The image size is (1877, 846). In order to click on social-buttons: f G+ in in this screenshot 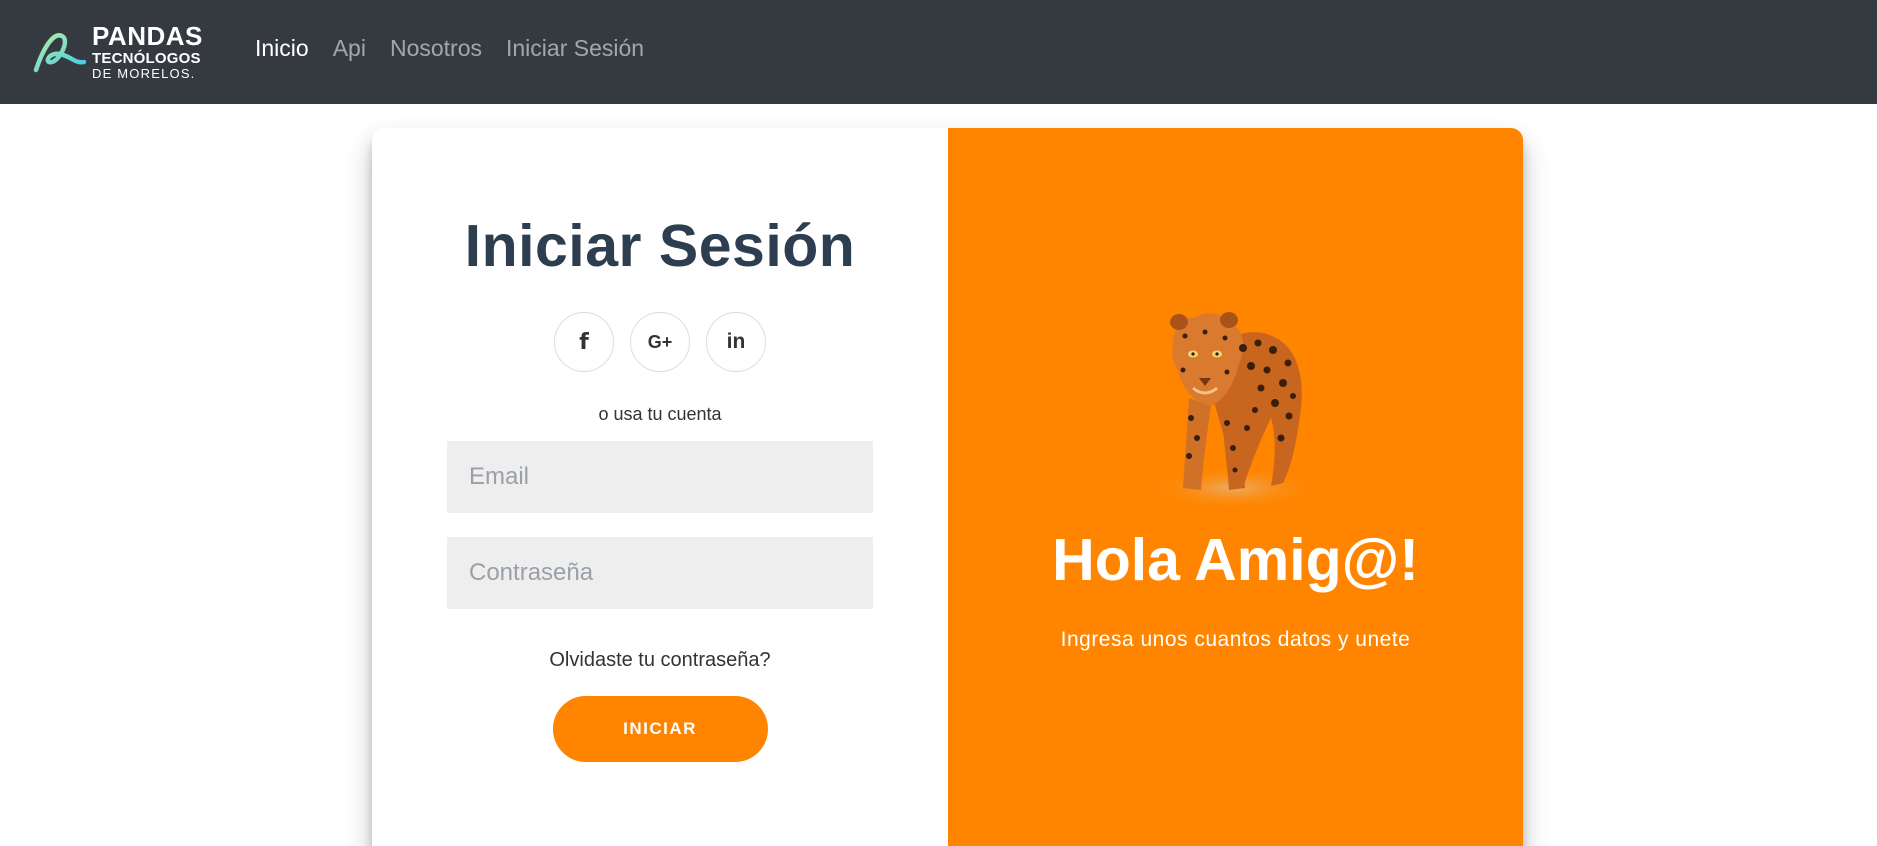, I will do `click(660, 342)`.